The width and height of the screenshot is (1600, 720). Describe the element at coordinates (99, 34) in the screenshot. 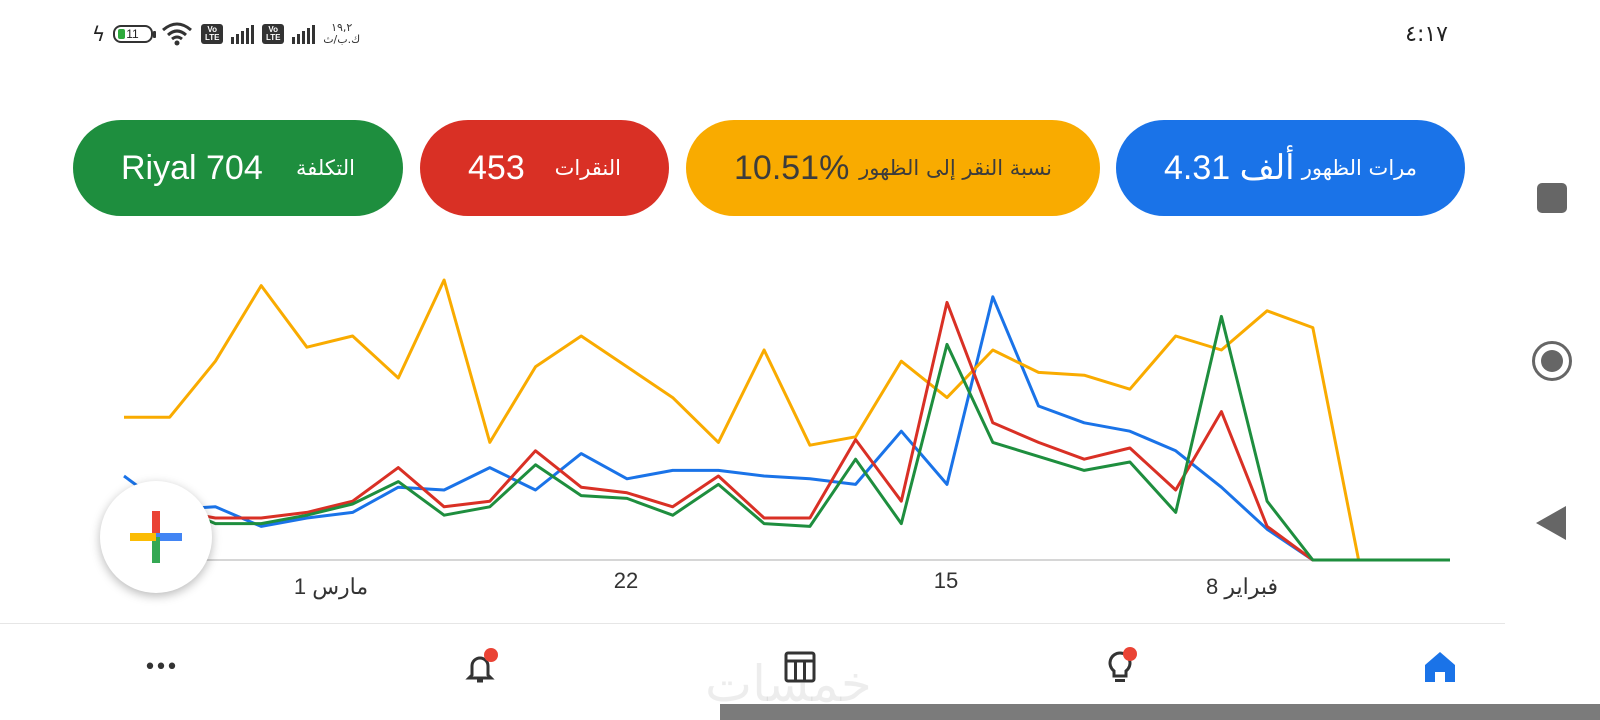

I see `charging-icon: ϟ` at that location.